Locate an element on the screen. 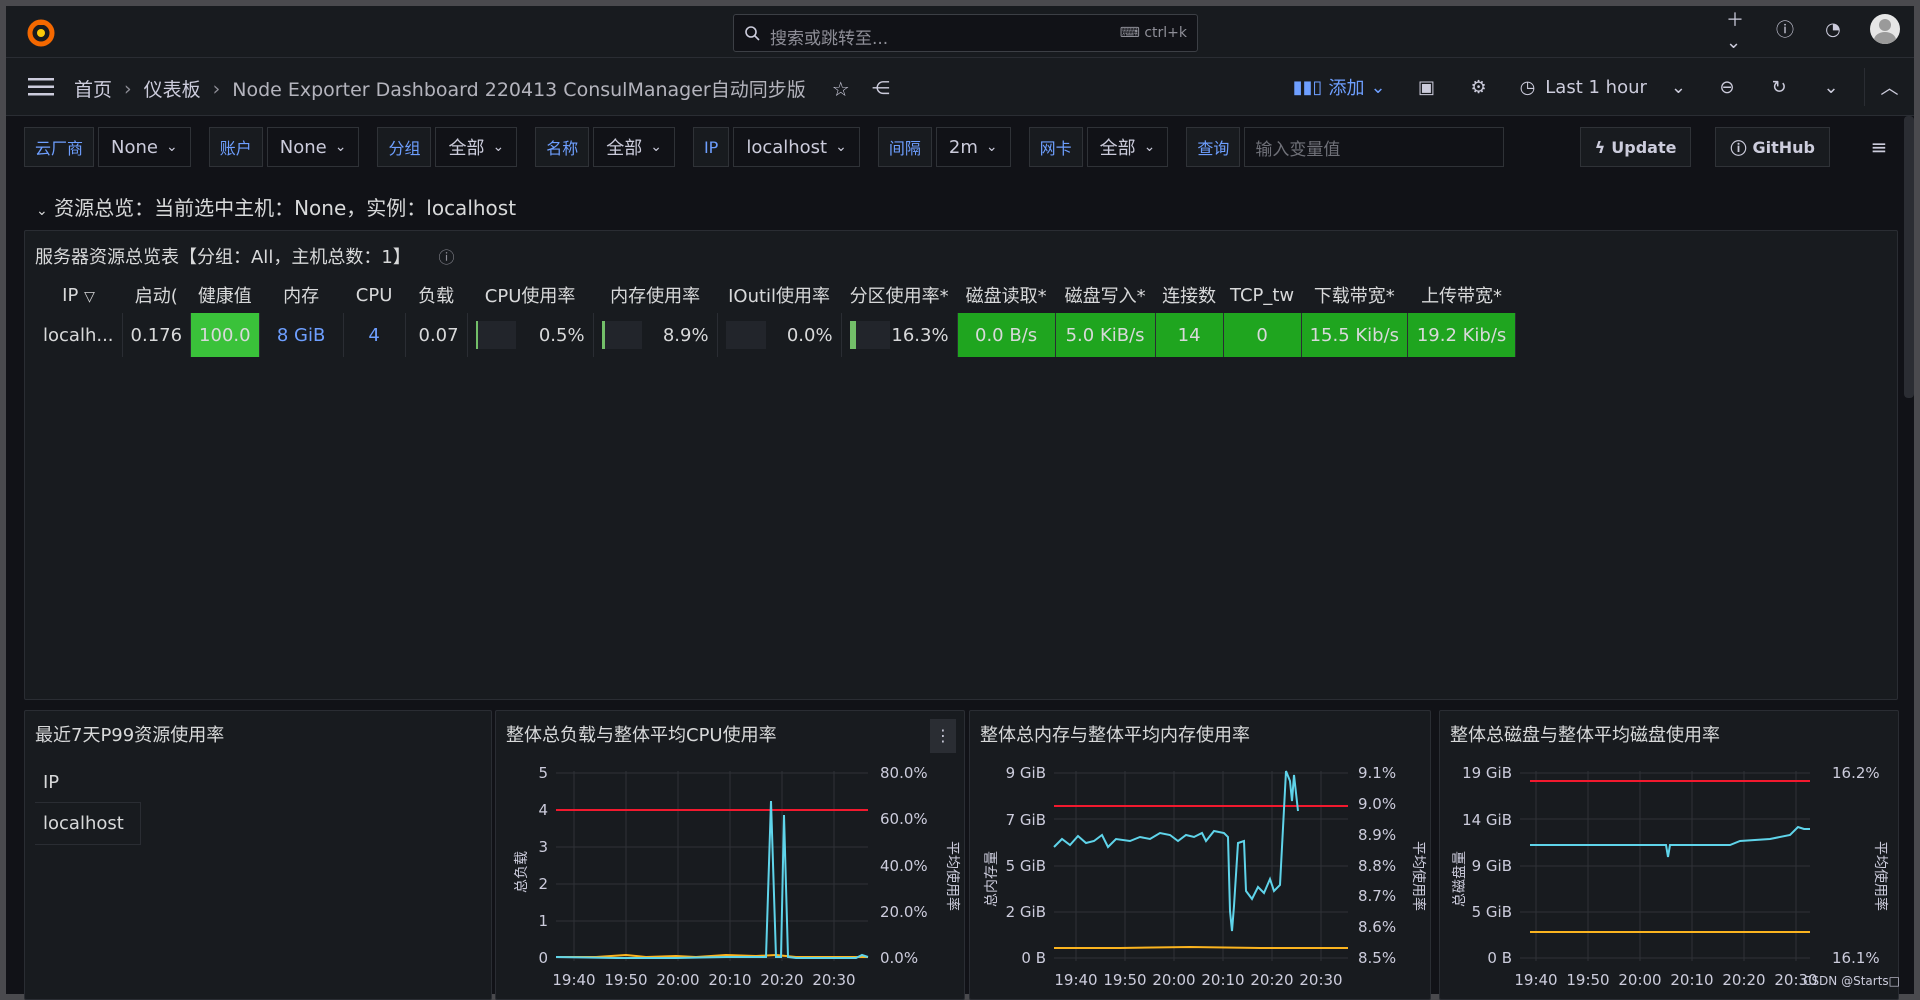 Image resolution: width=1920 pixels, height=1000 pixels. panel-title: 服务器资源总览表【分组：All，主机总数：1】 ⓘ is located at coordinates (245, 257).